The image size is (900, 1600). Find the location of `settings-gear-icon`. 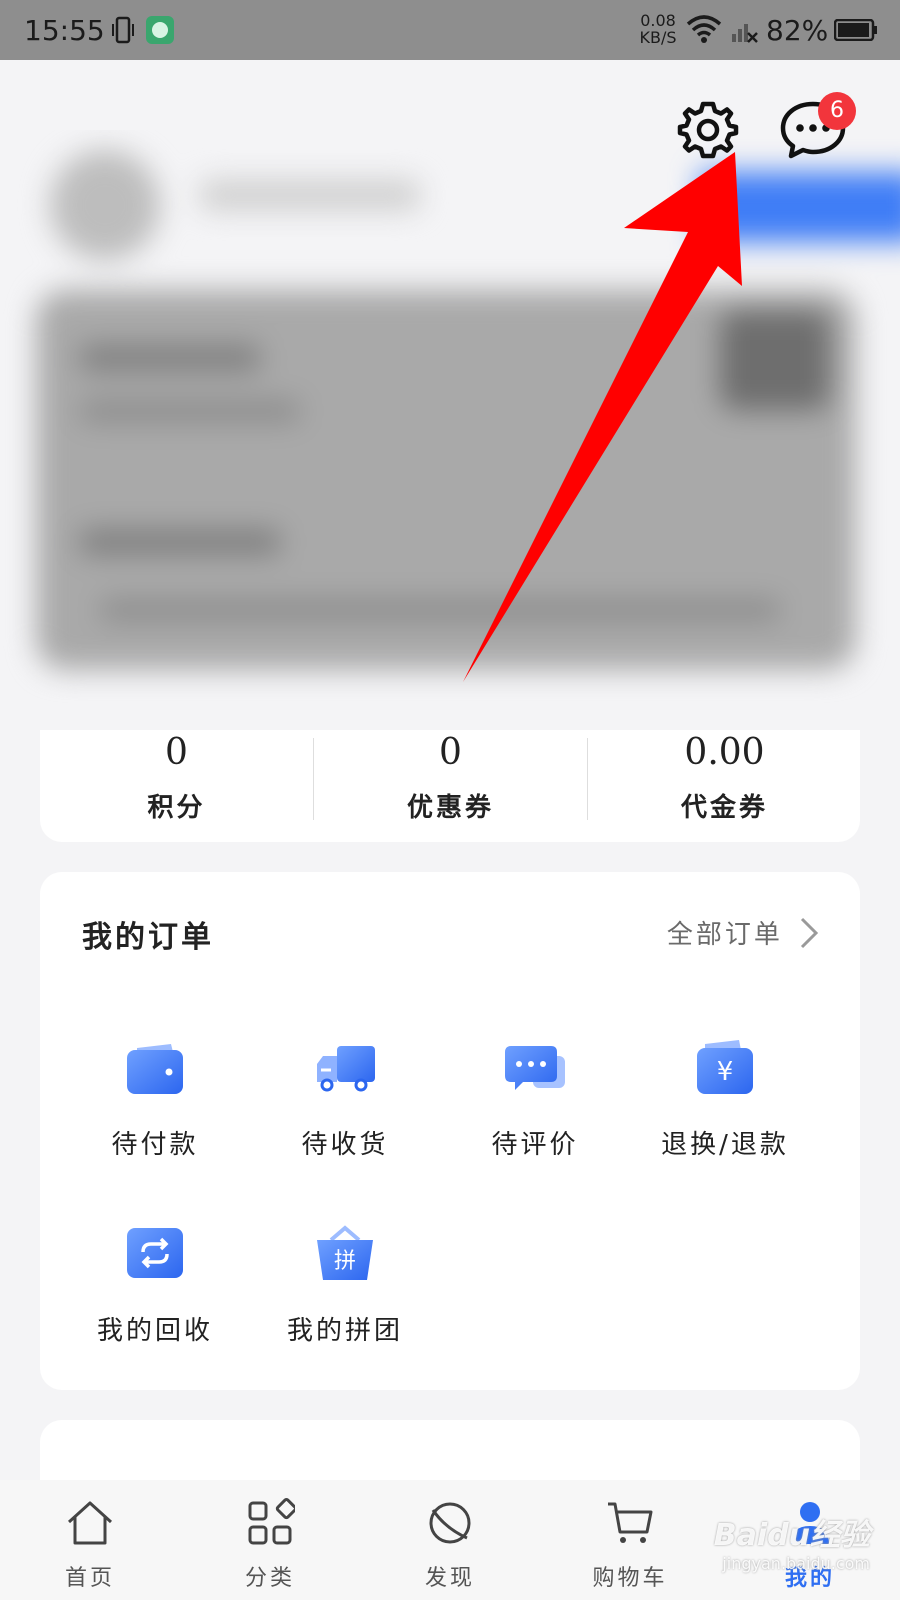

settings-gear-icon is located at coordinates (708, 130).